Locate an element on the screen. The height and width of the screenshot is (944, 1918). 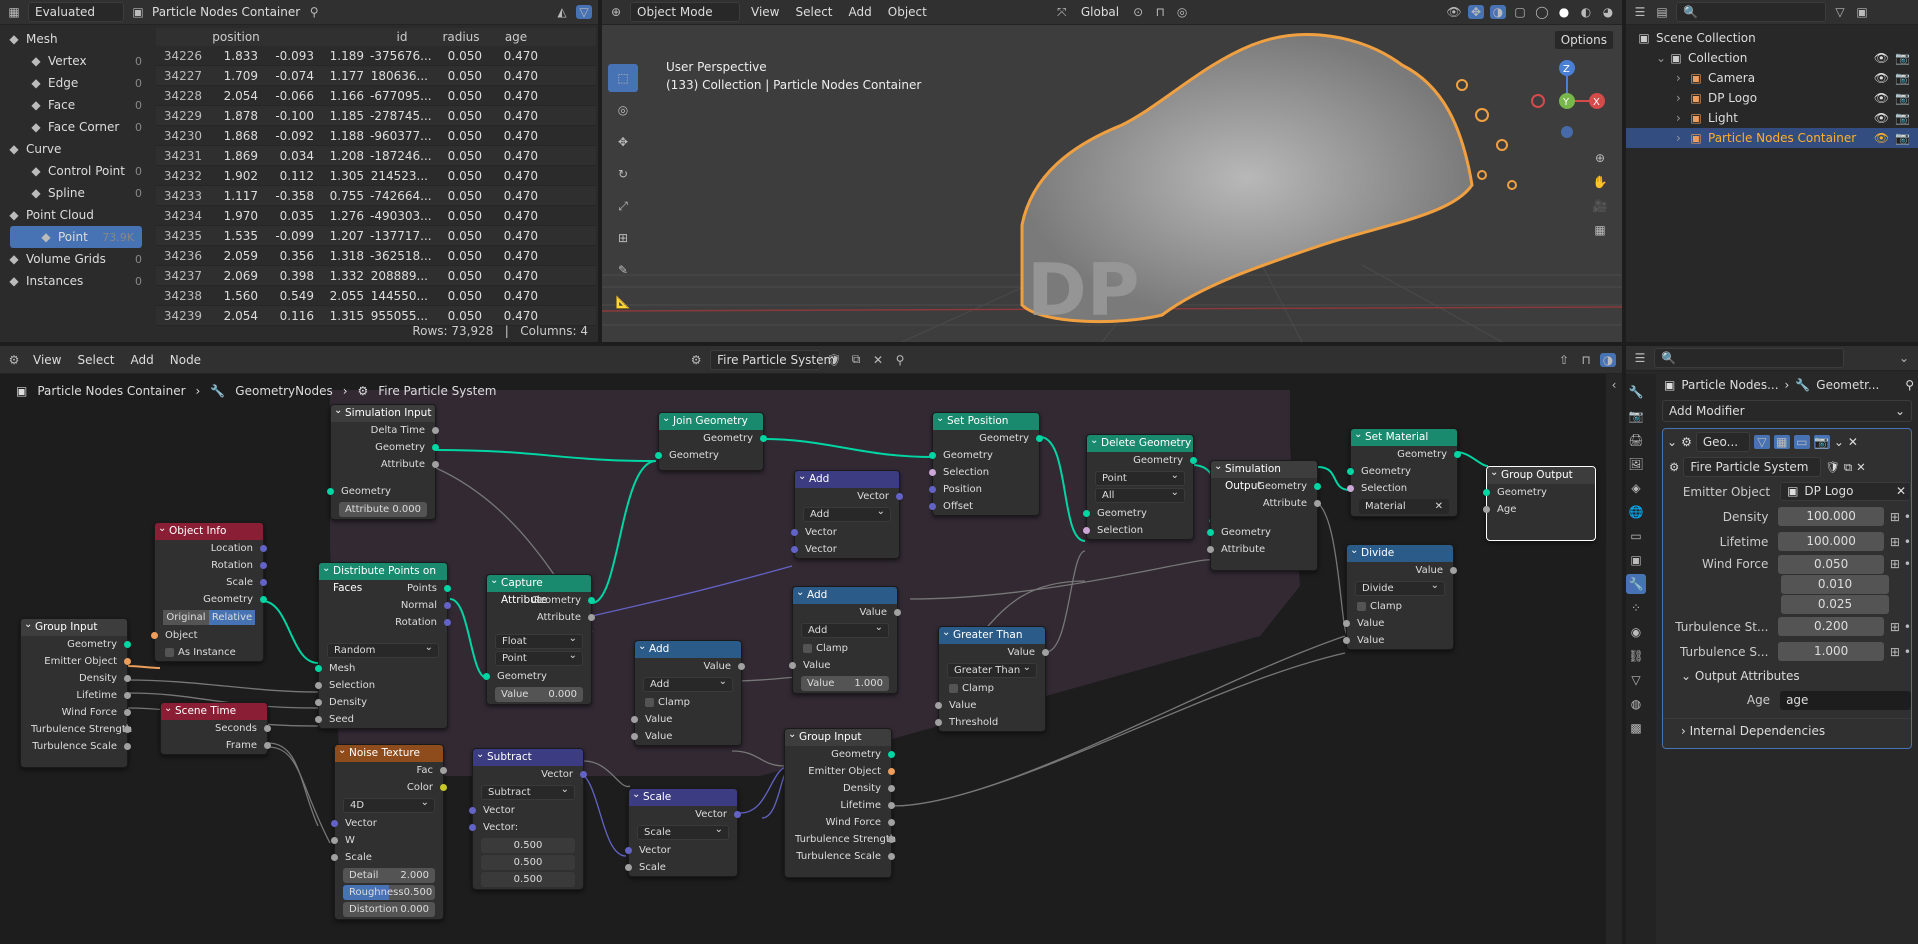
visibility-icon: 👁 is located at coordinates (1454, 12).